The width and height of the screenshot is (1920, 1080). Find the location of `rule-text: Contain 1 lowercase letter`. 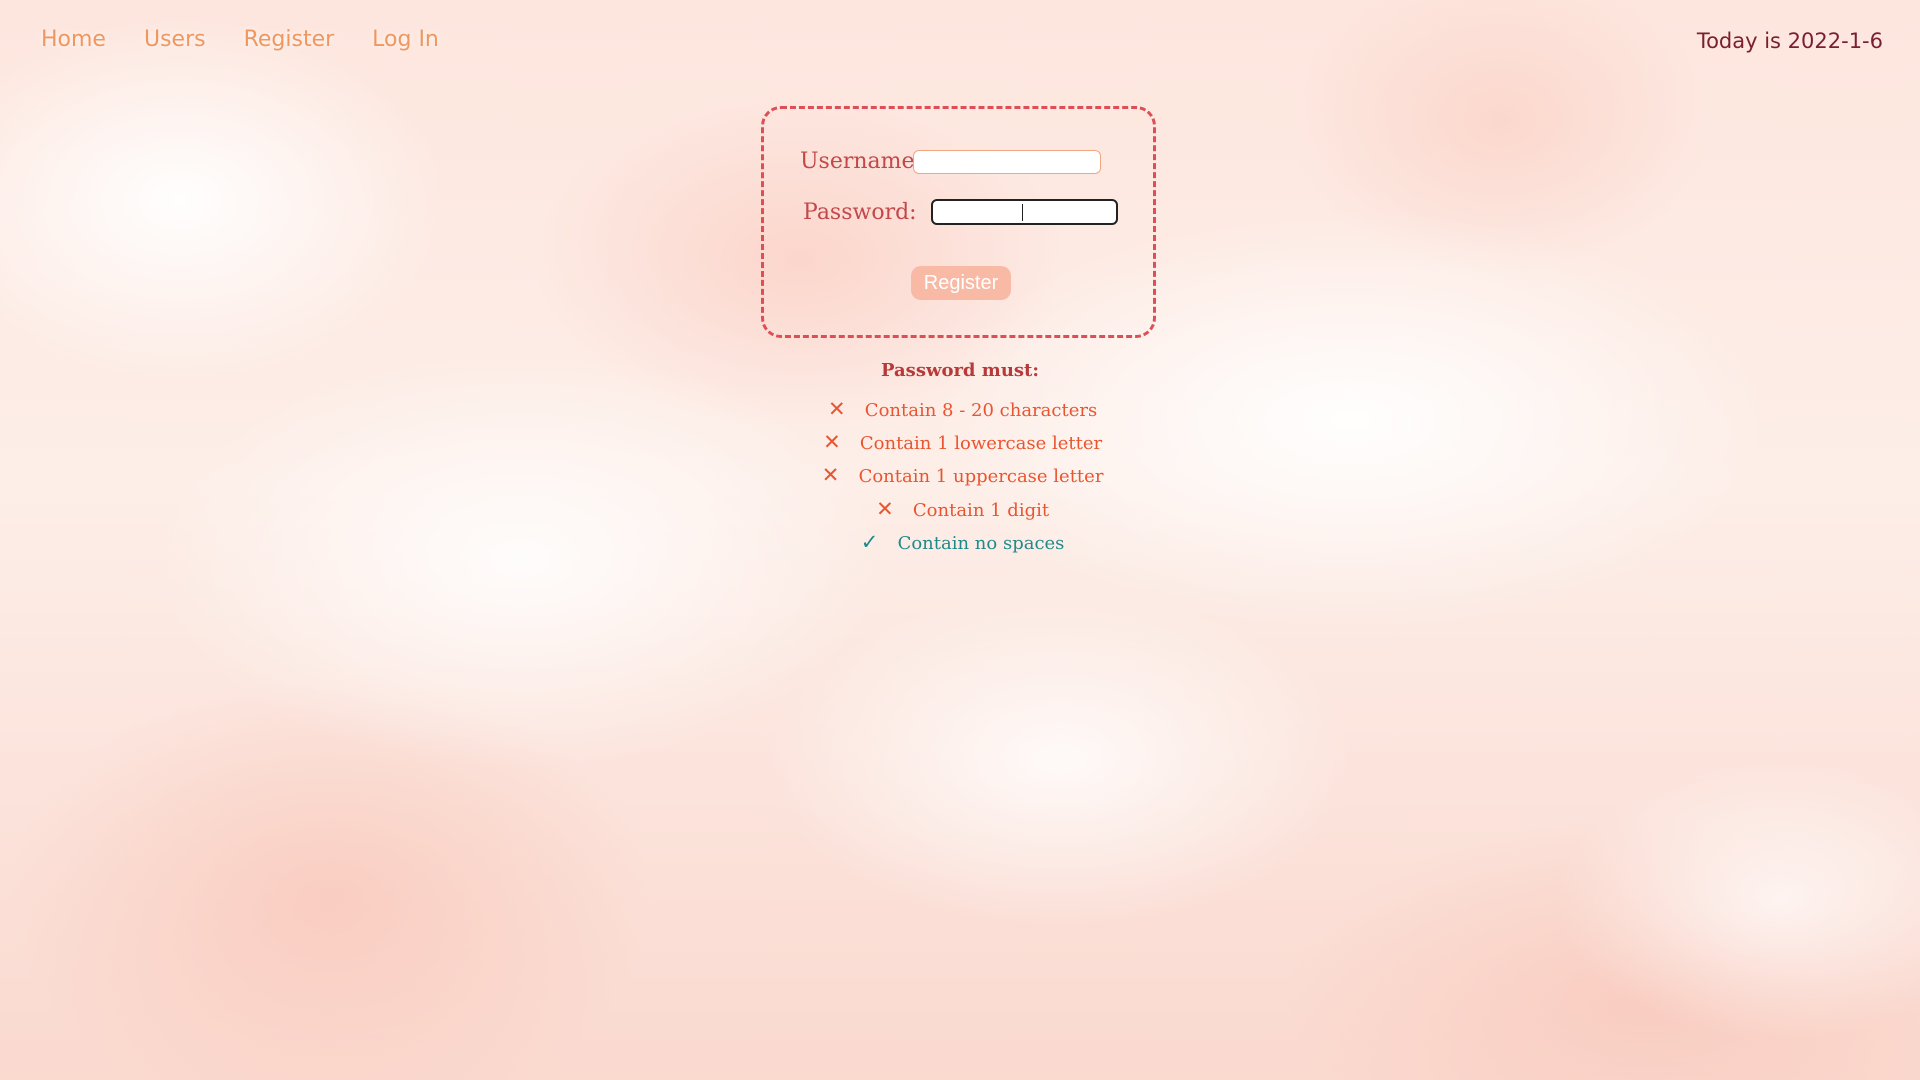

rule-text: Contain 1 lowercase letter is located at coordinates (981, 443).